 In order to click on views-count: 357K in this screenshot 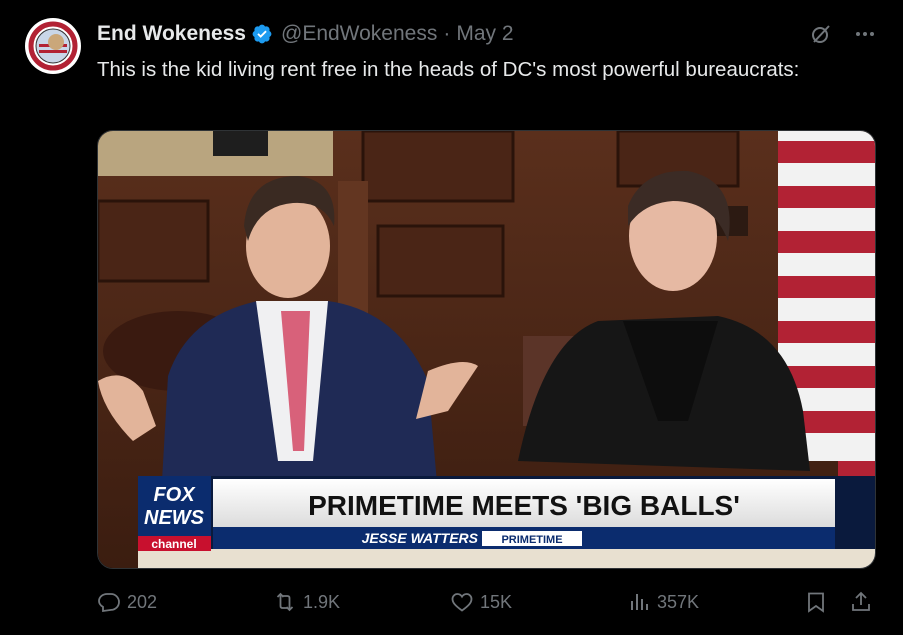, I will do `click(678, 601)`.